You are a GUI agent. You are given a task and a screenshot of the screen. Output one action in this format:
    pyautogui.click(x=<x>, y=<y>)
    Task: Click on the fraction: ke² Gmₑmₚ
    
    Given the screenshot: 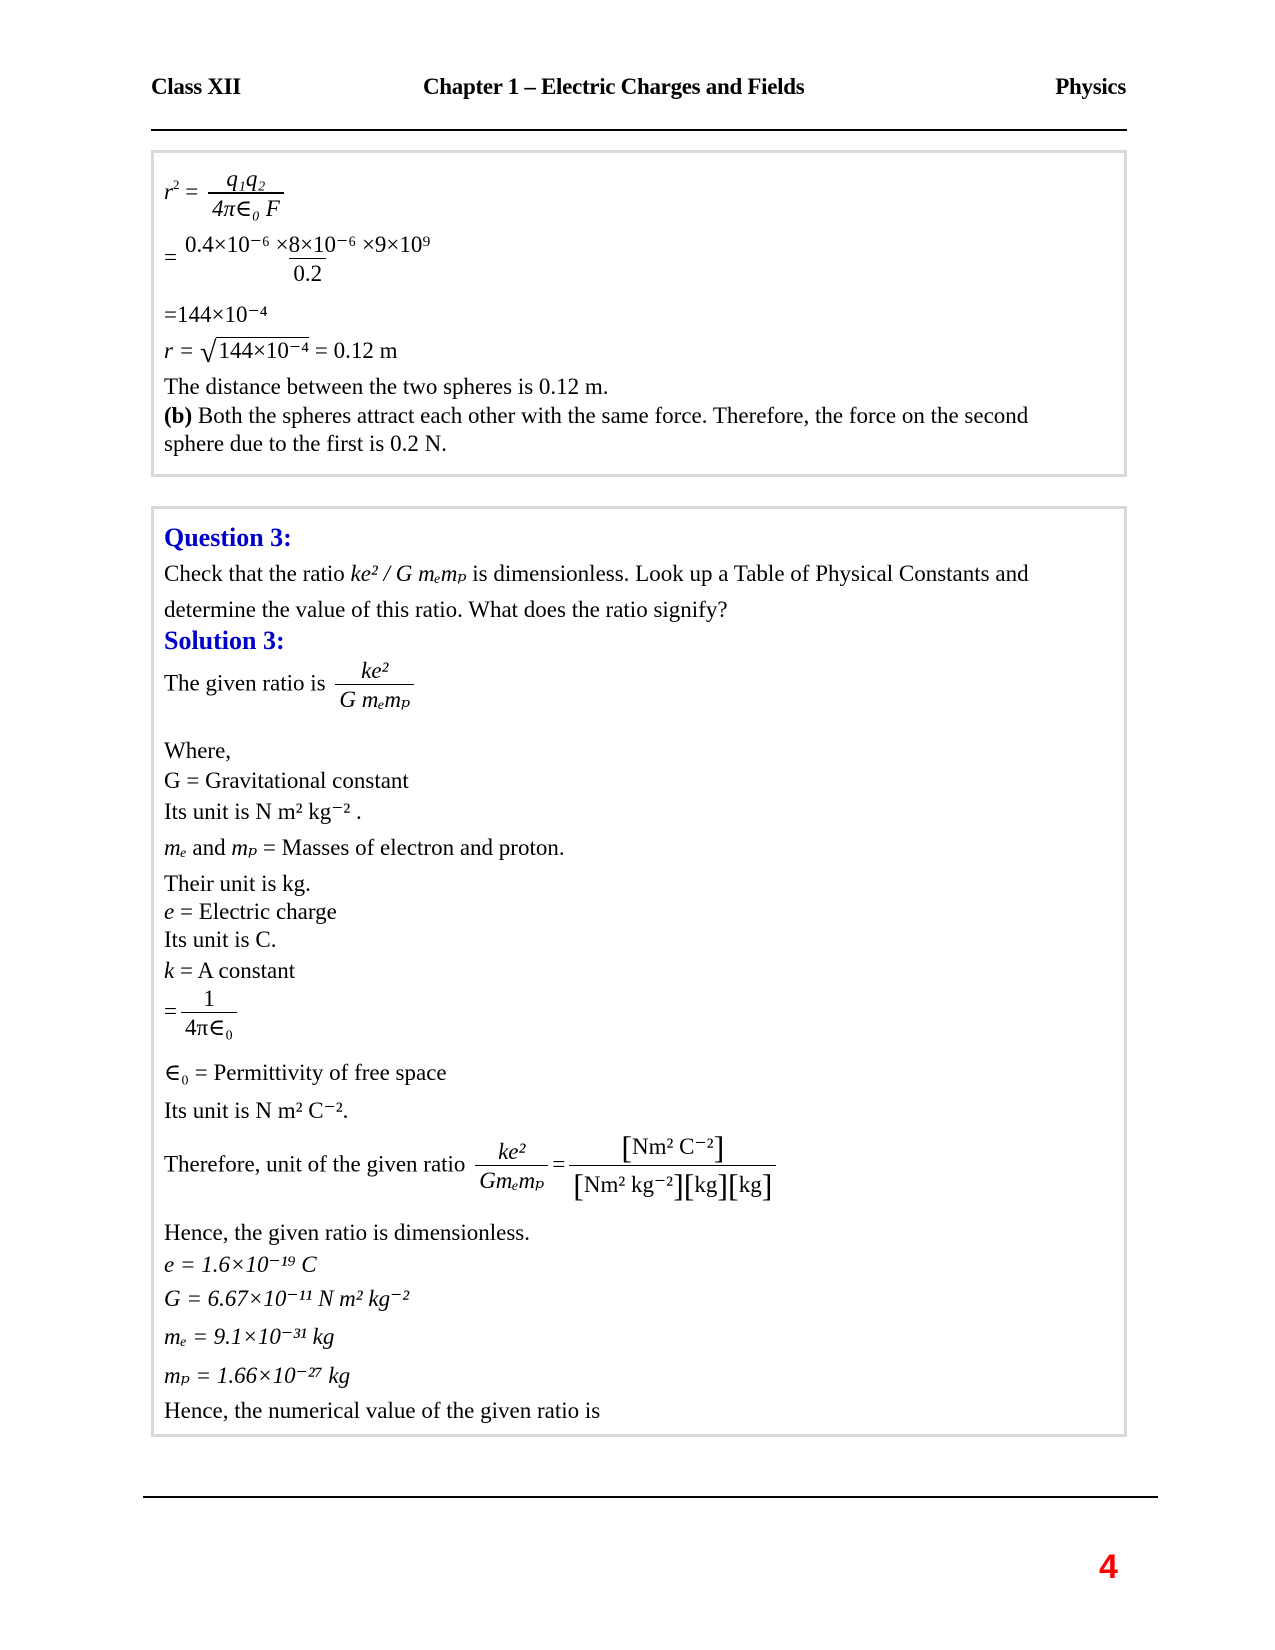 What is the action you would take?
    pyautogui.click(x=512, y=1166)
    